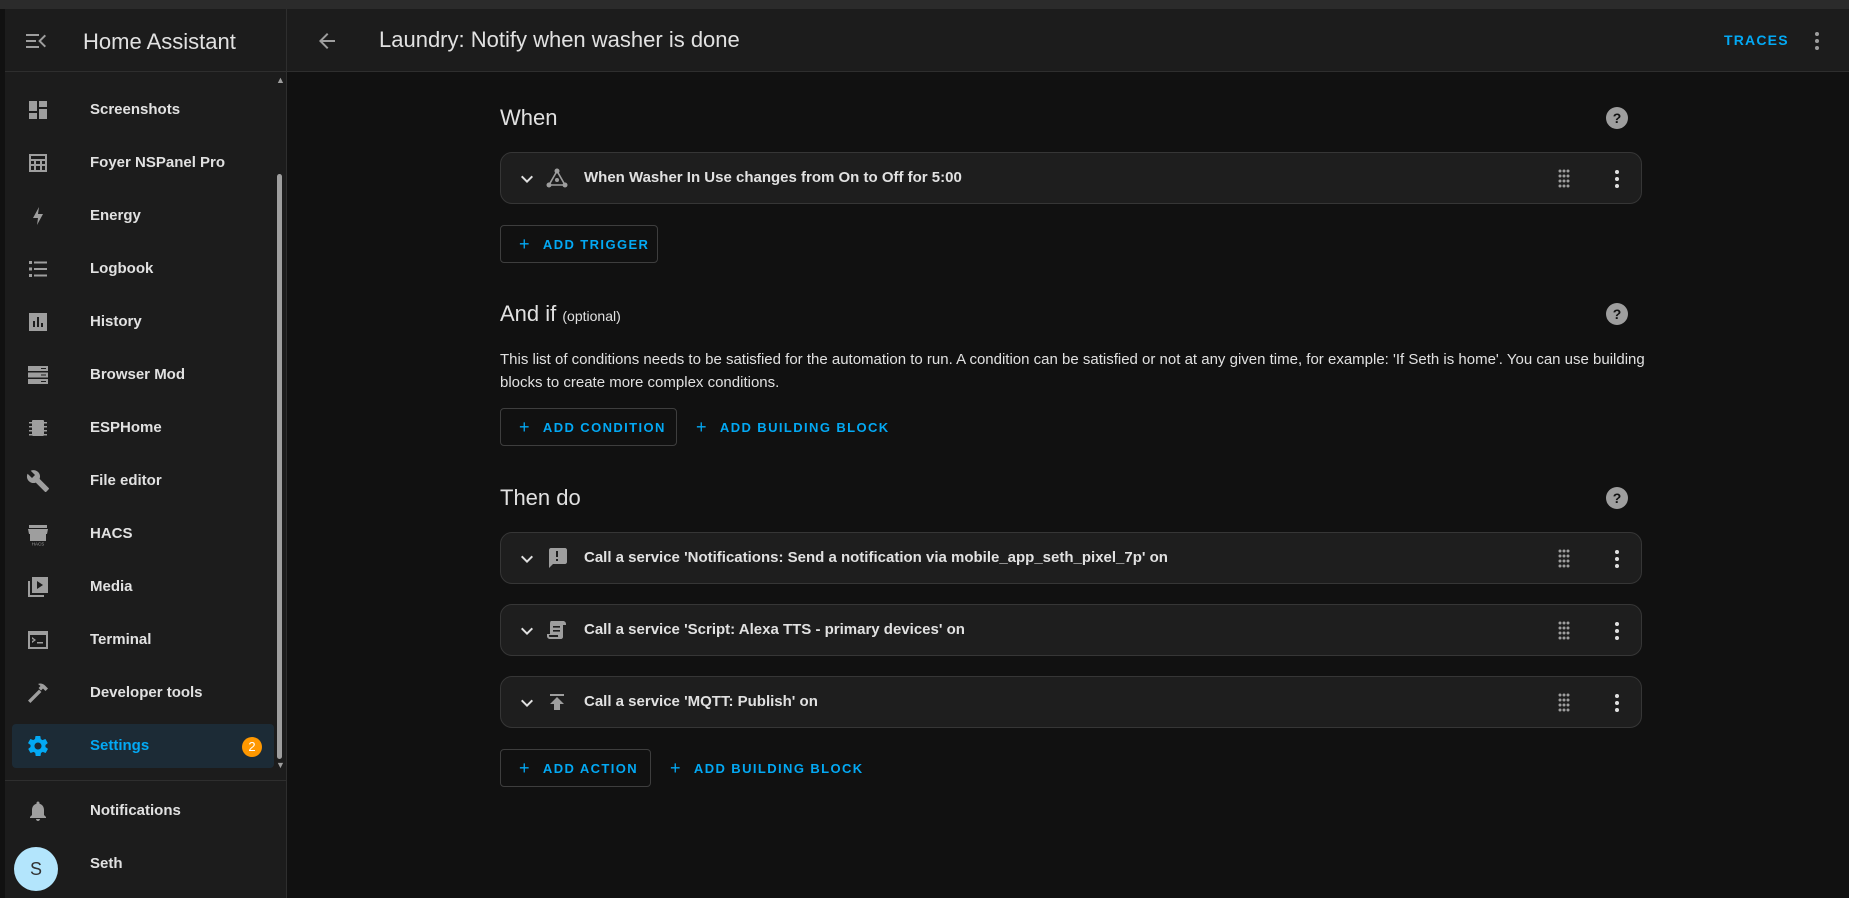 The image size is (1849, 898). What do you see at coordinates (120, 745) in the screenshot?
I see `sidebar-item-label: Settings` at bounding box center [120, 745].